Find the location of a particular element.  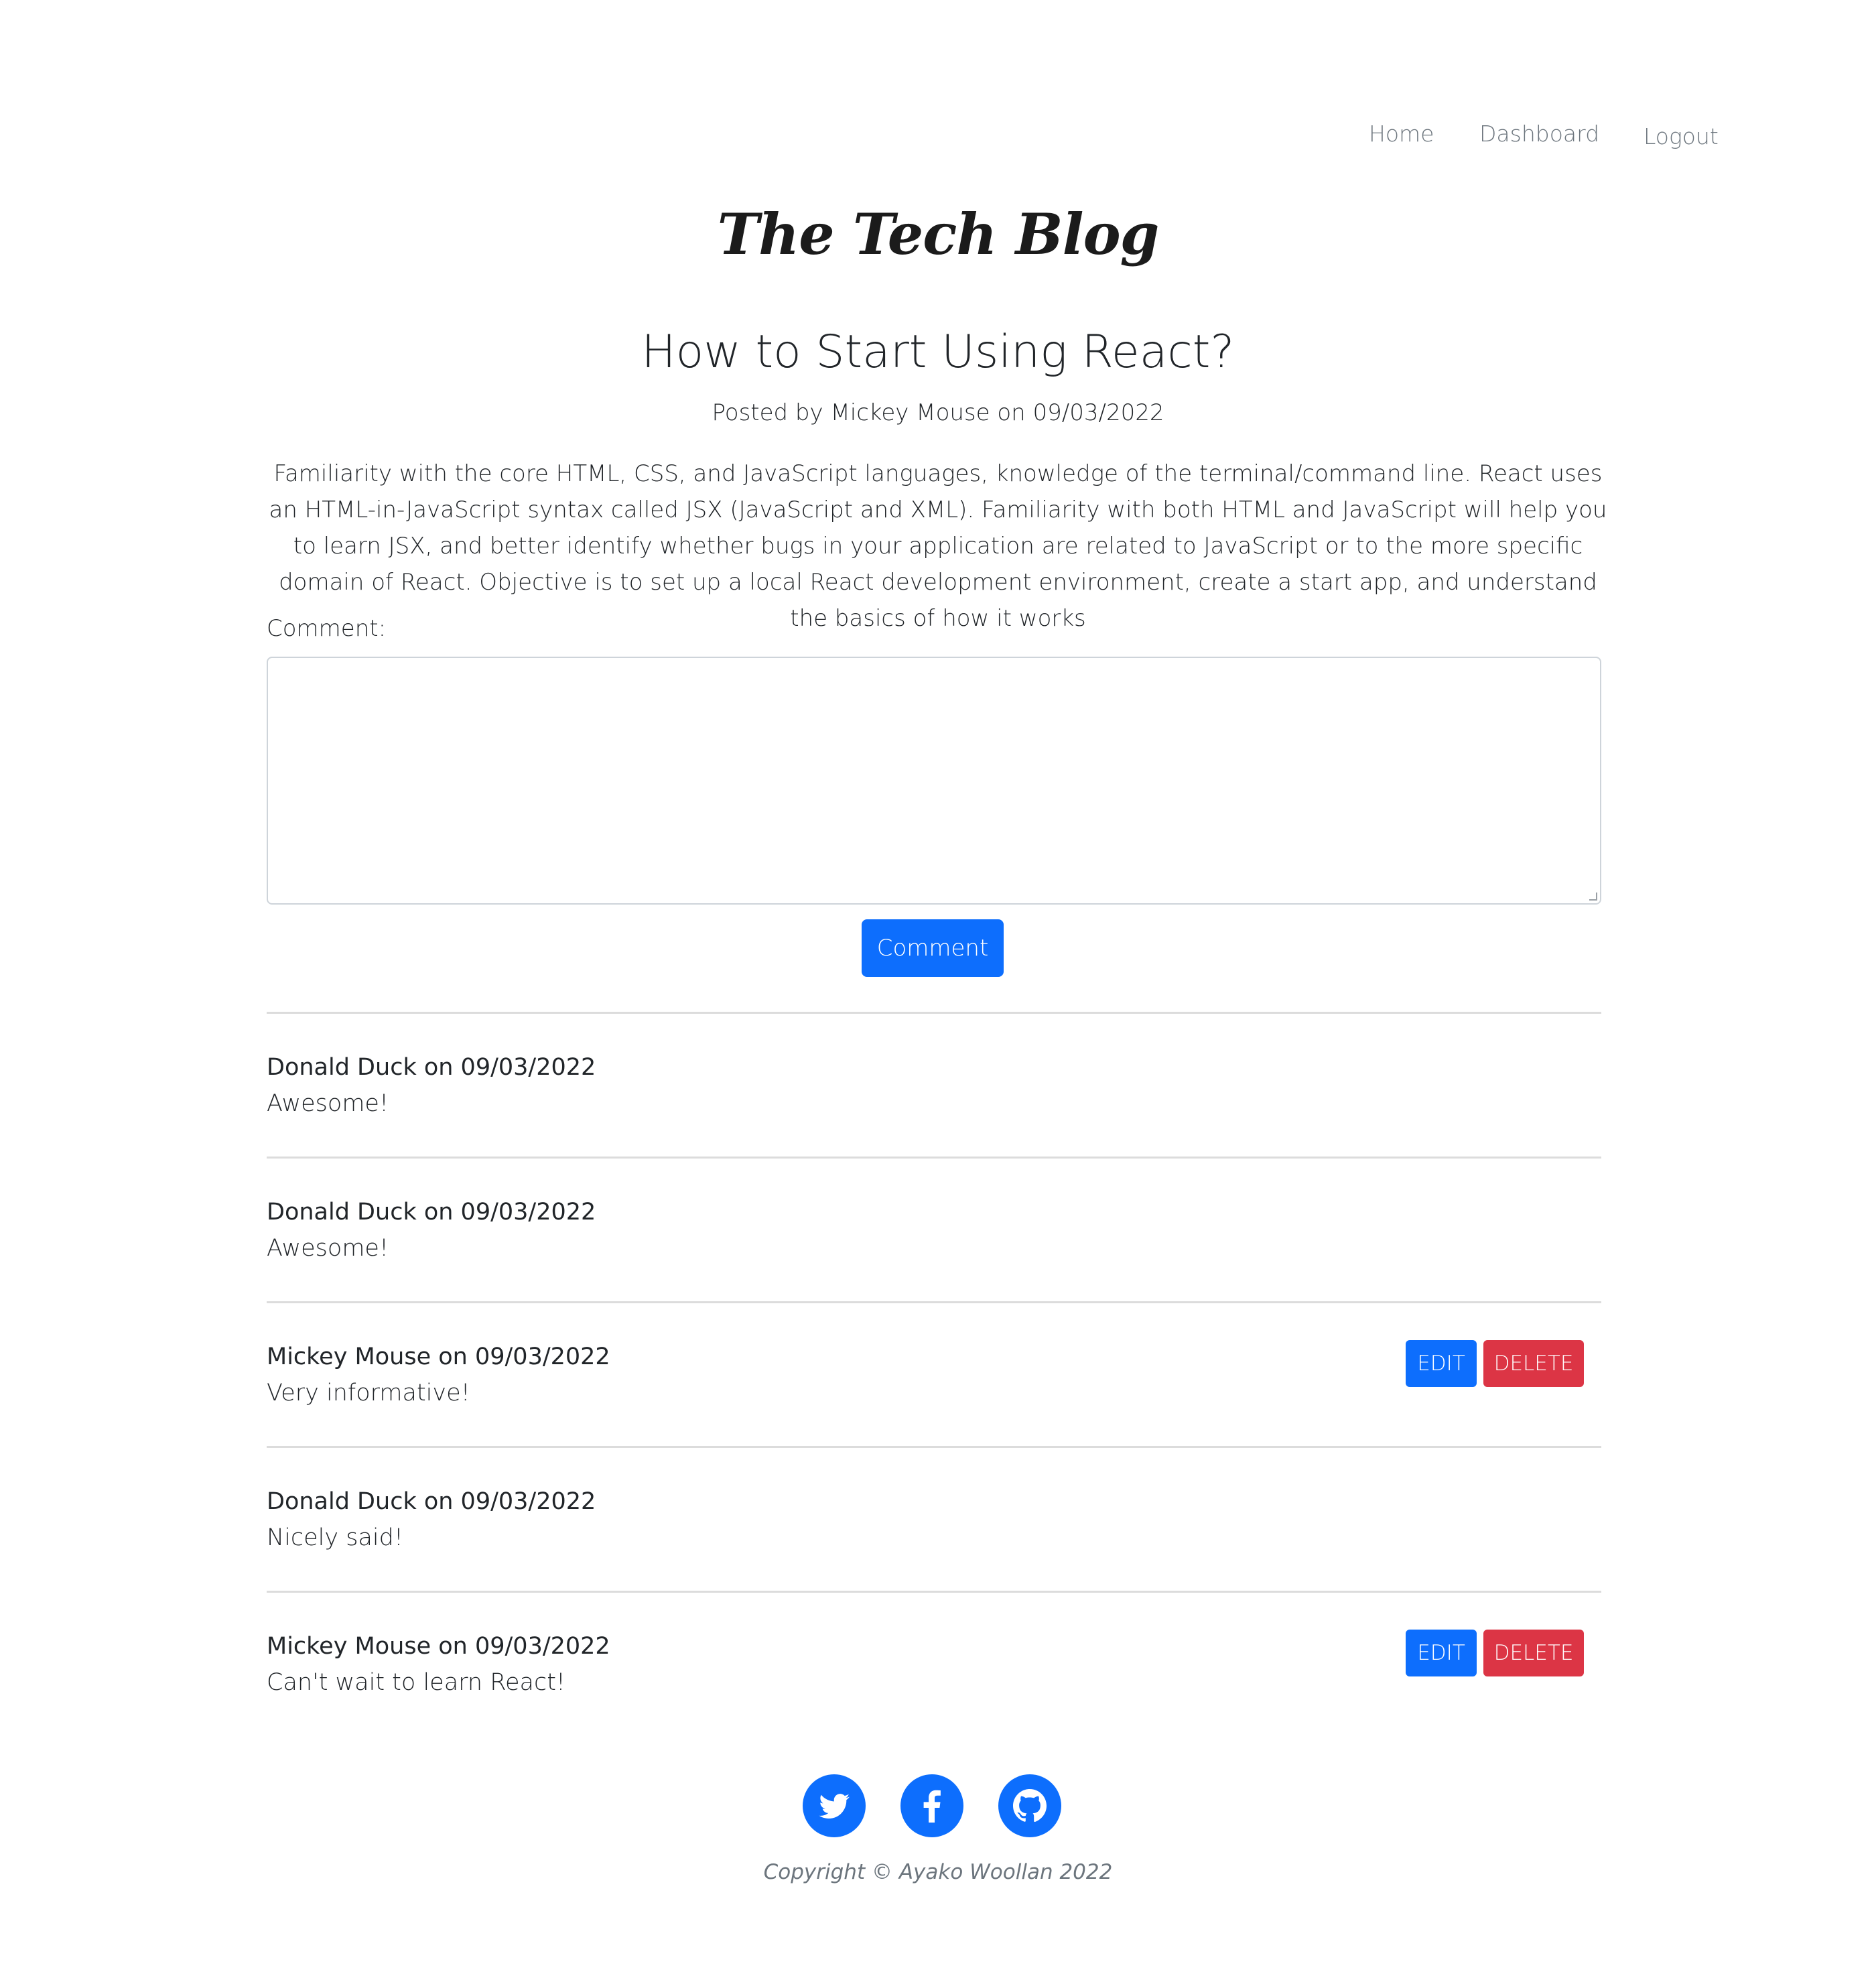

social-links is located at coordinates (938, 1806).